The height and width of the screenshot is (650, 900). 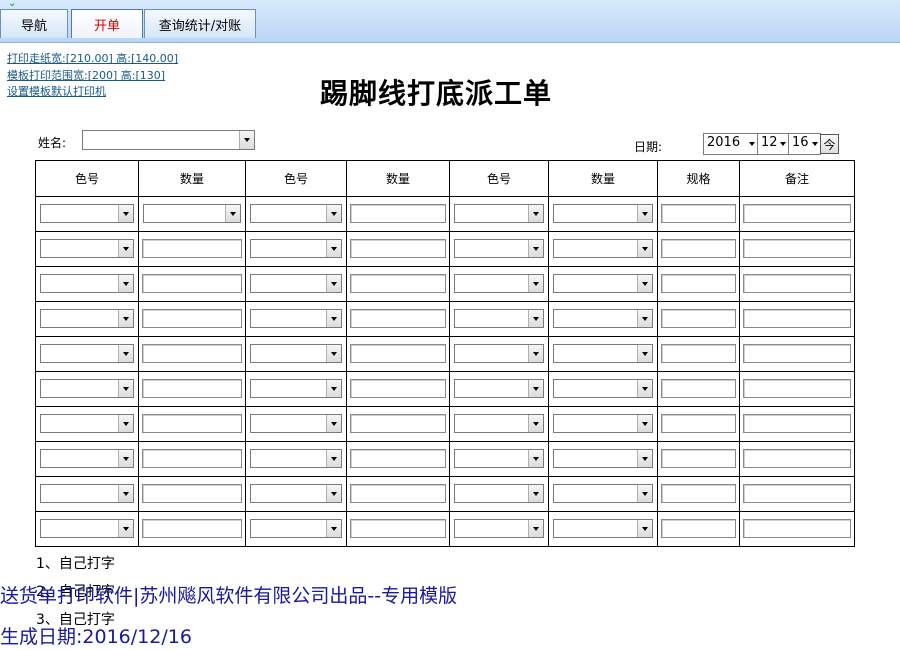 What do you see at coordinates (829, 144) in the screenshot?
I see `today-button: 今` at bounding box center [829, 144].